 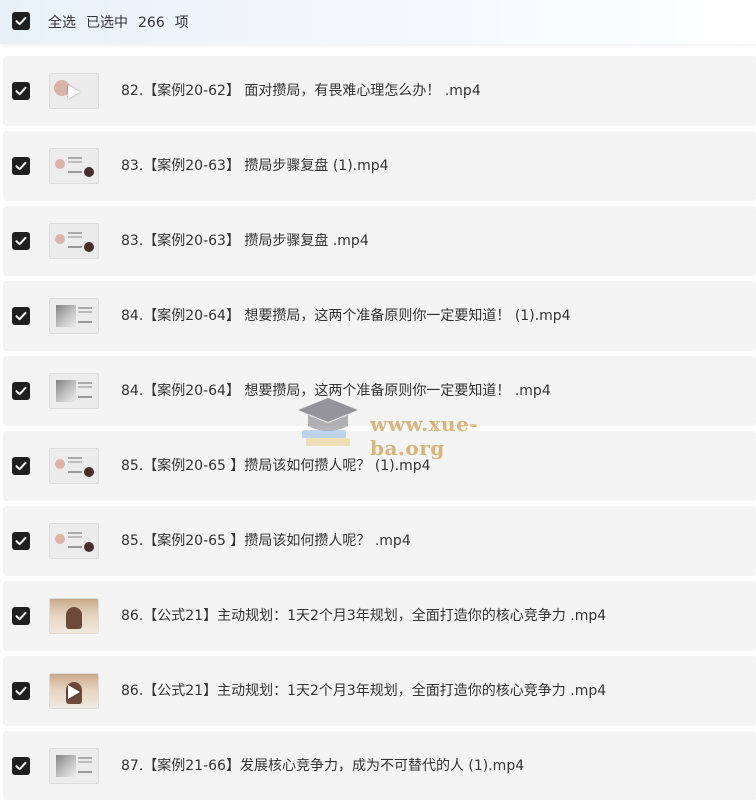 What do you see at coordinates (181, 23) in the screenshot?
I see `count-unit: 项` at bounding box center [181, 23].